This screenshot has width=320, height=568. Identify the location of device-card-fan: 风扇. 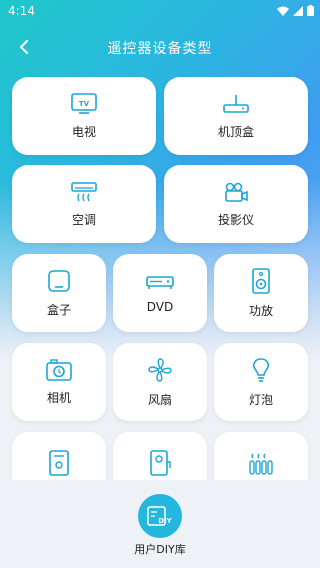
(160, 382).